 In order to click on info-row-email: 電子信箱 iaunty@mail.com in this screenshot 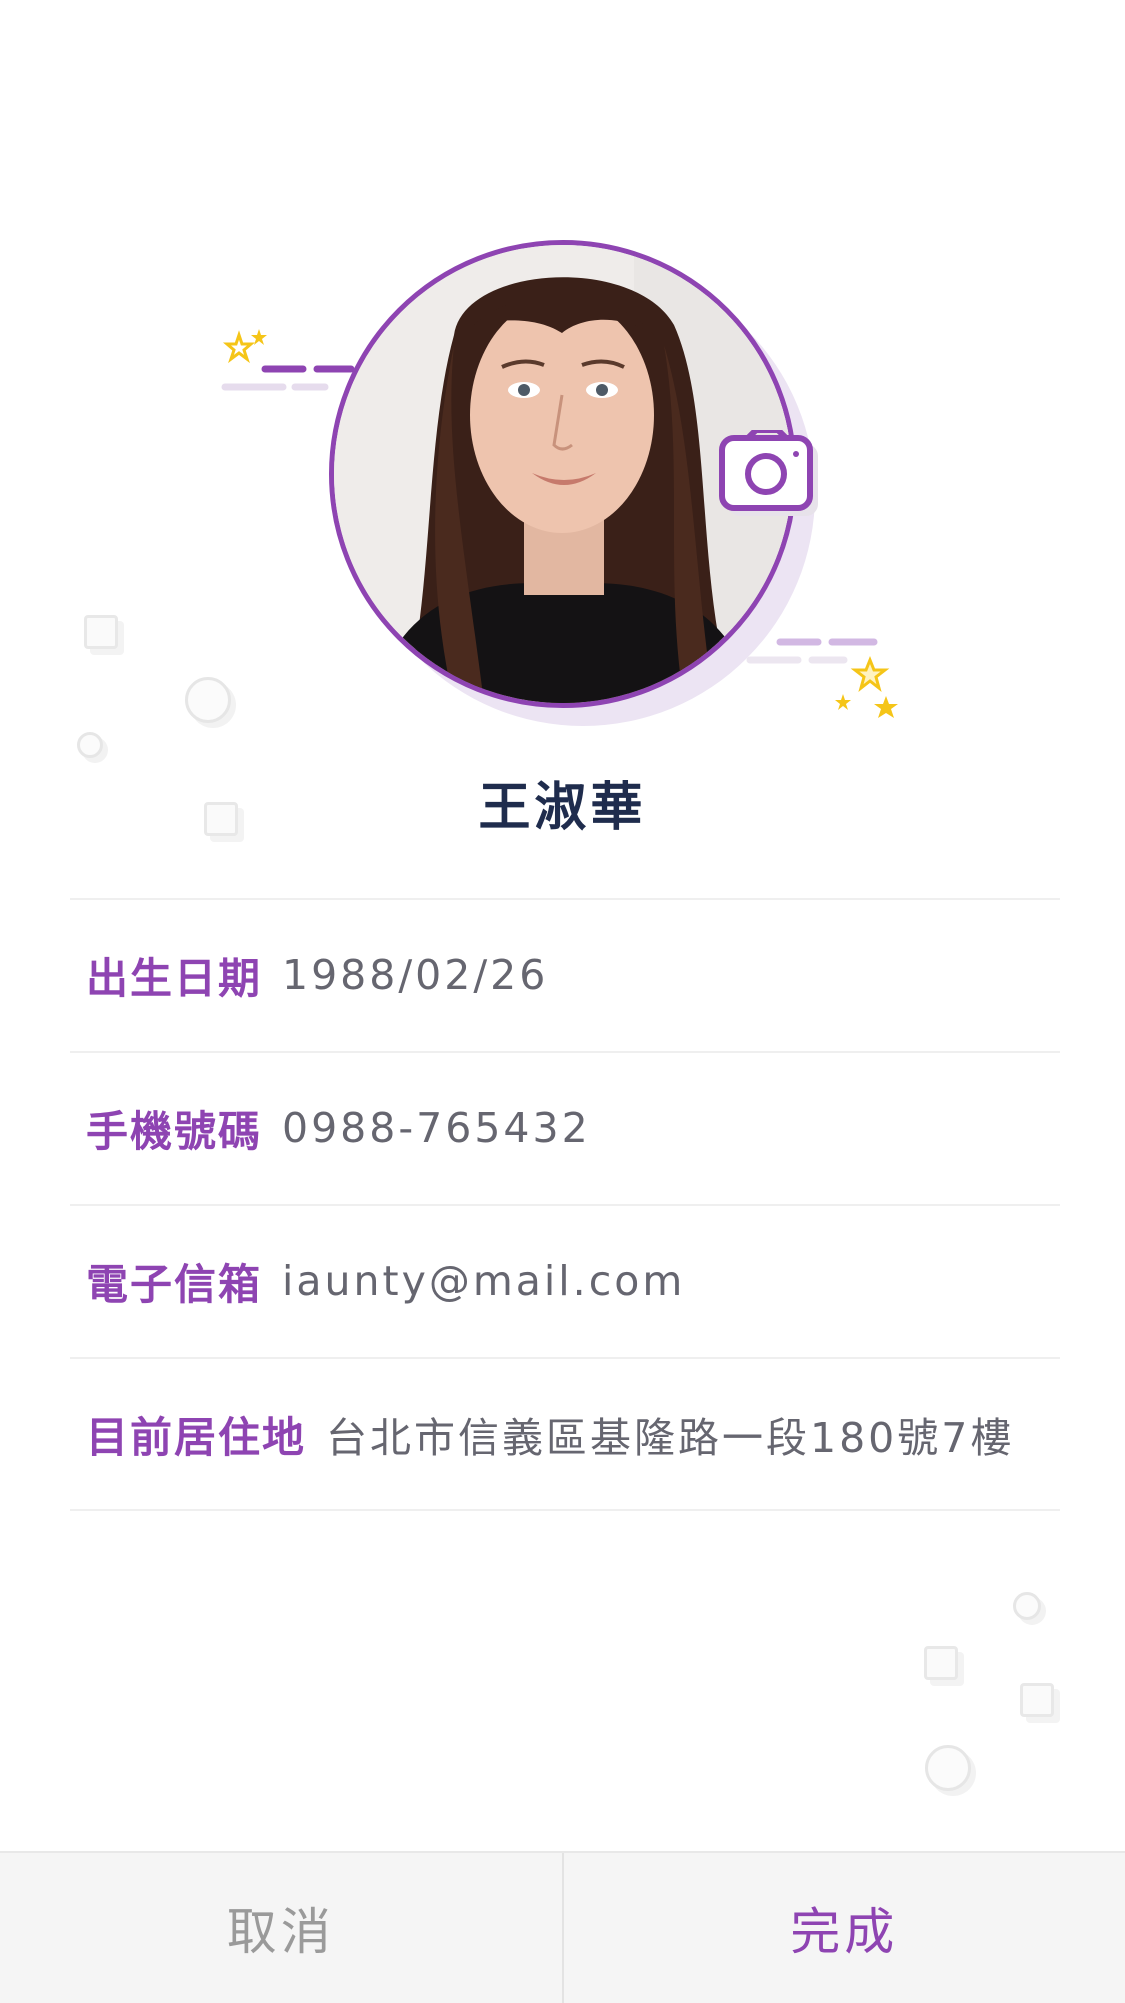, I will do `click(565, 1280)`.